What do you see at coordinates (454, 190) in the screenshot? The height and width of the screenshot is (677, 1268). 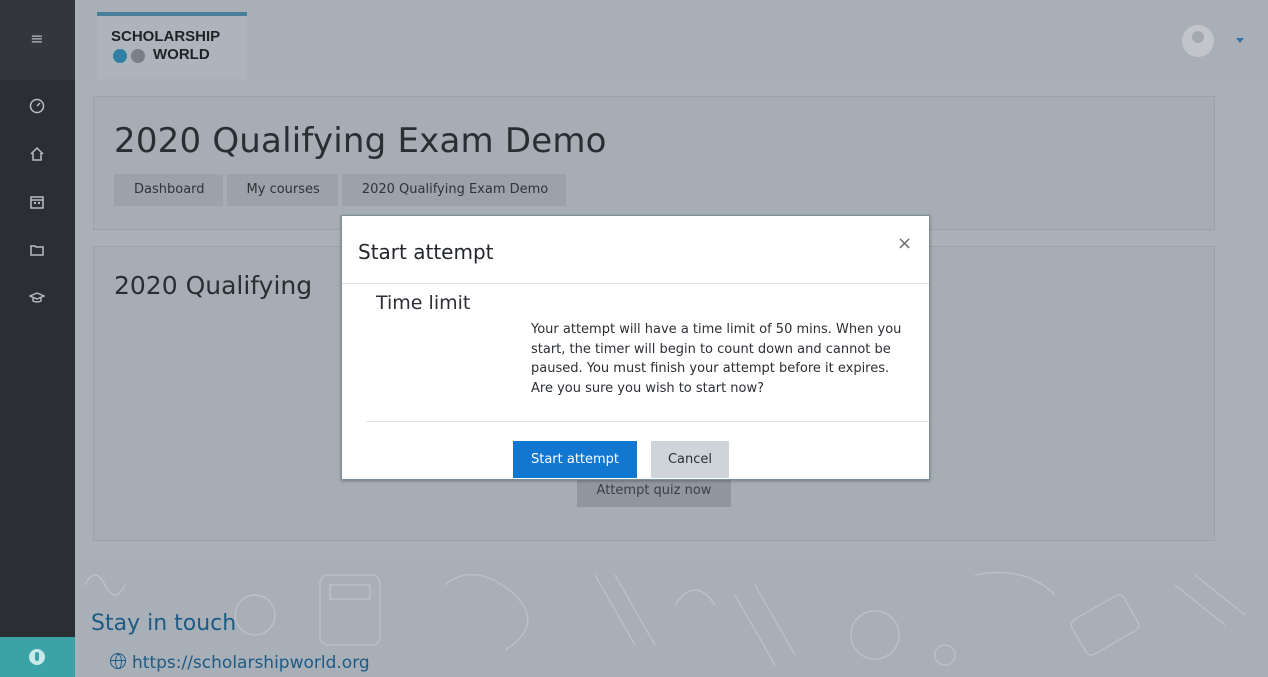 I see `breadcrumb-item-course: 2020 Qualifying Exam Demo` at bounding box center [454, 190].